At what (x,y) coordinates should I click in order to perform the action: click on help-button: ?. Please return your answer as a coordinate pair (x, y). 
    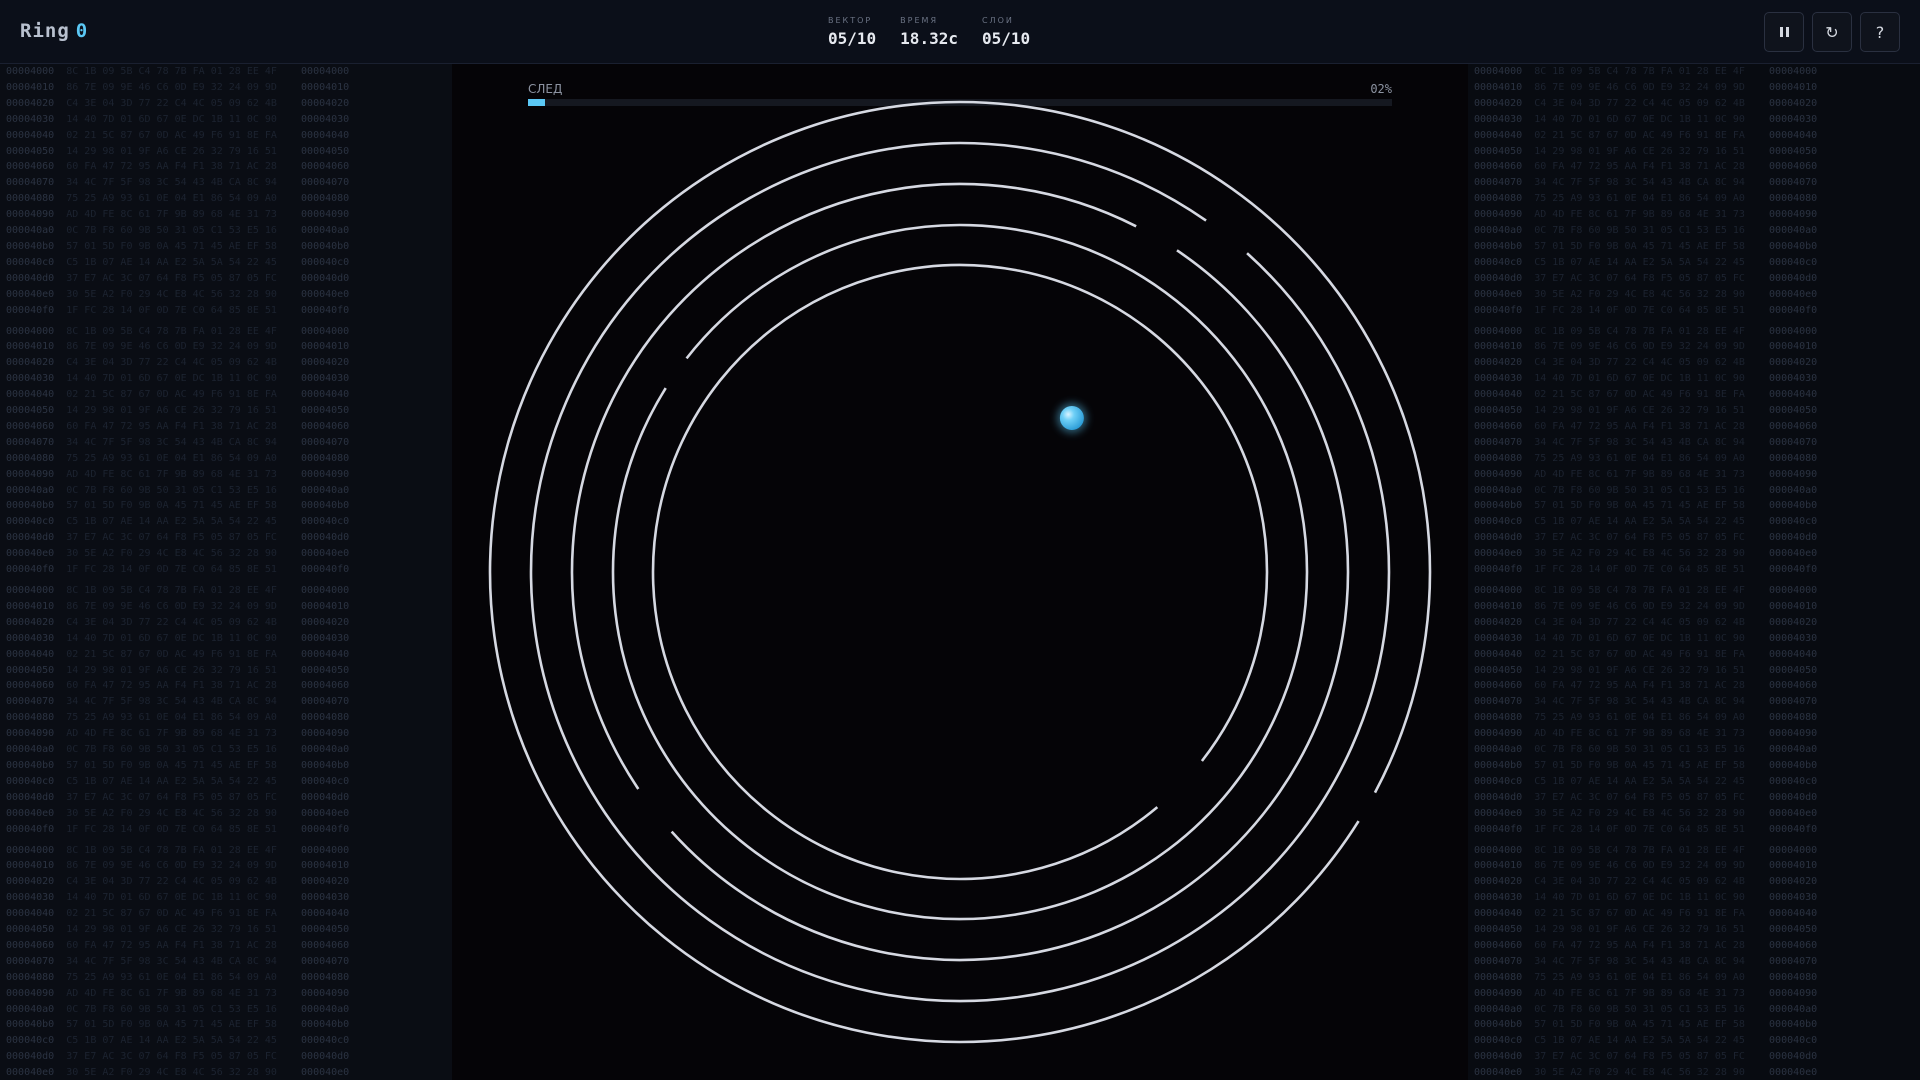
    Looking at the image, I should click on (1880, 32).